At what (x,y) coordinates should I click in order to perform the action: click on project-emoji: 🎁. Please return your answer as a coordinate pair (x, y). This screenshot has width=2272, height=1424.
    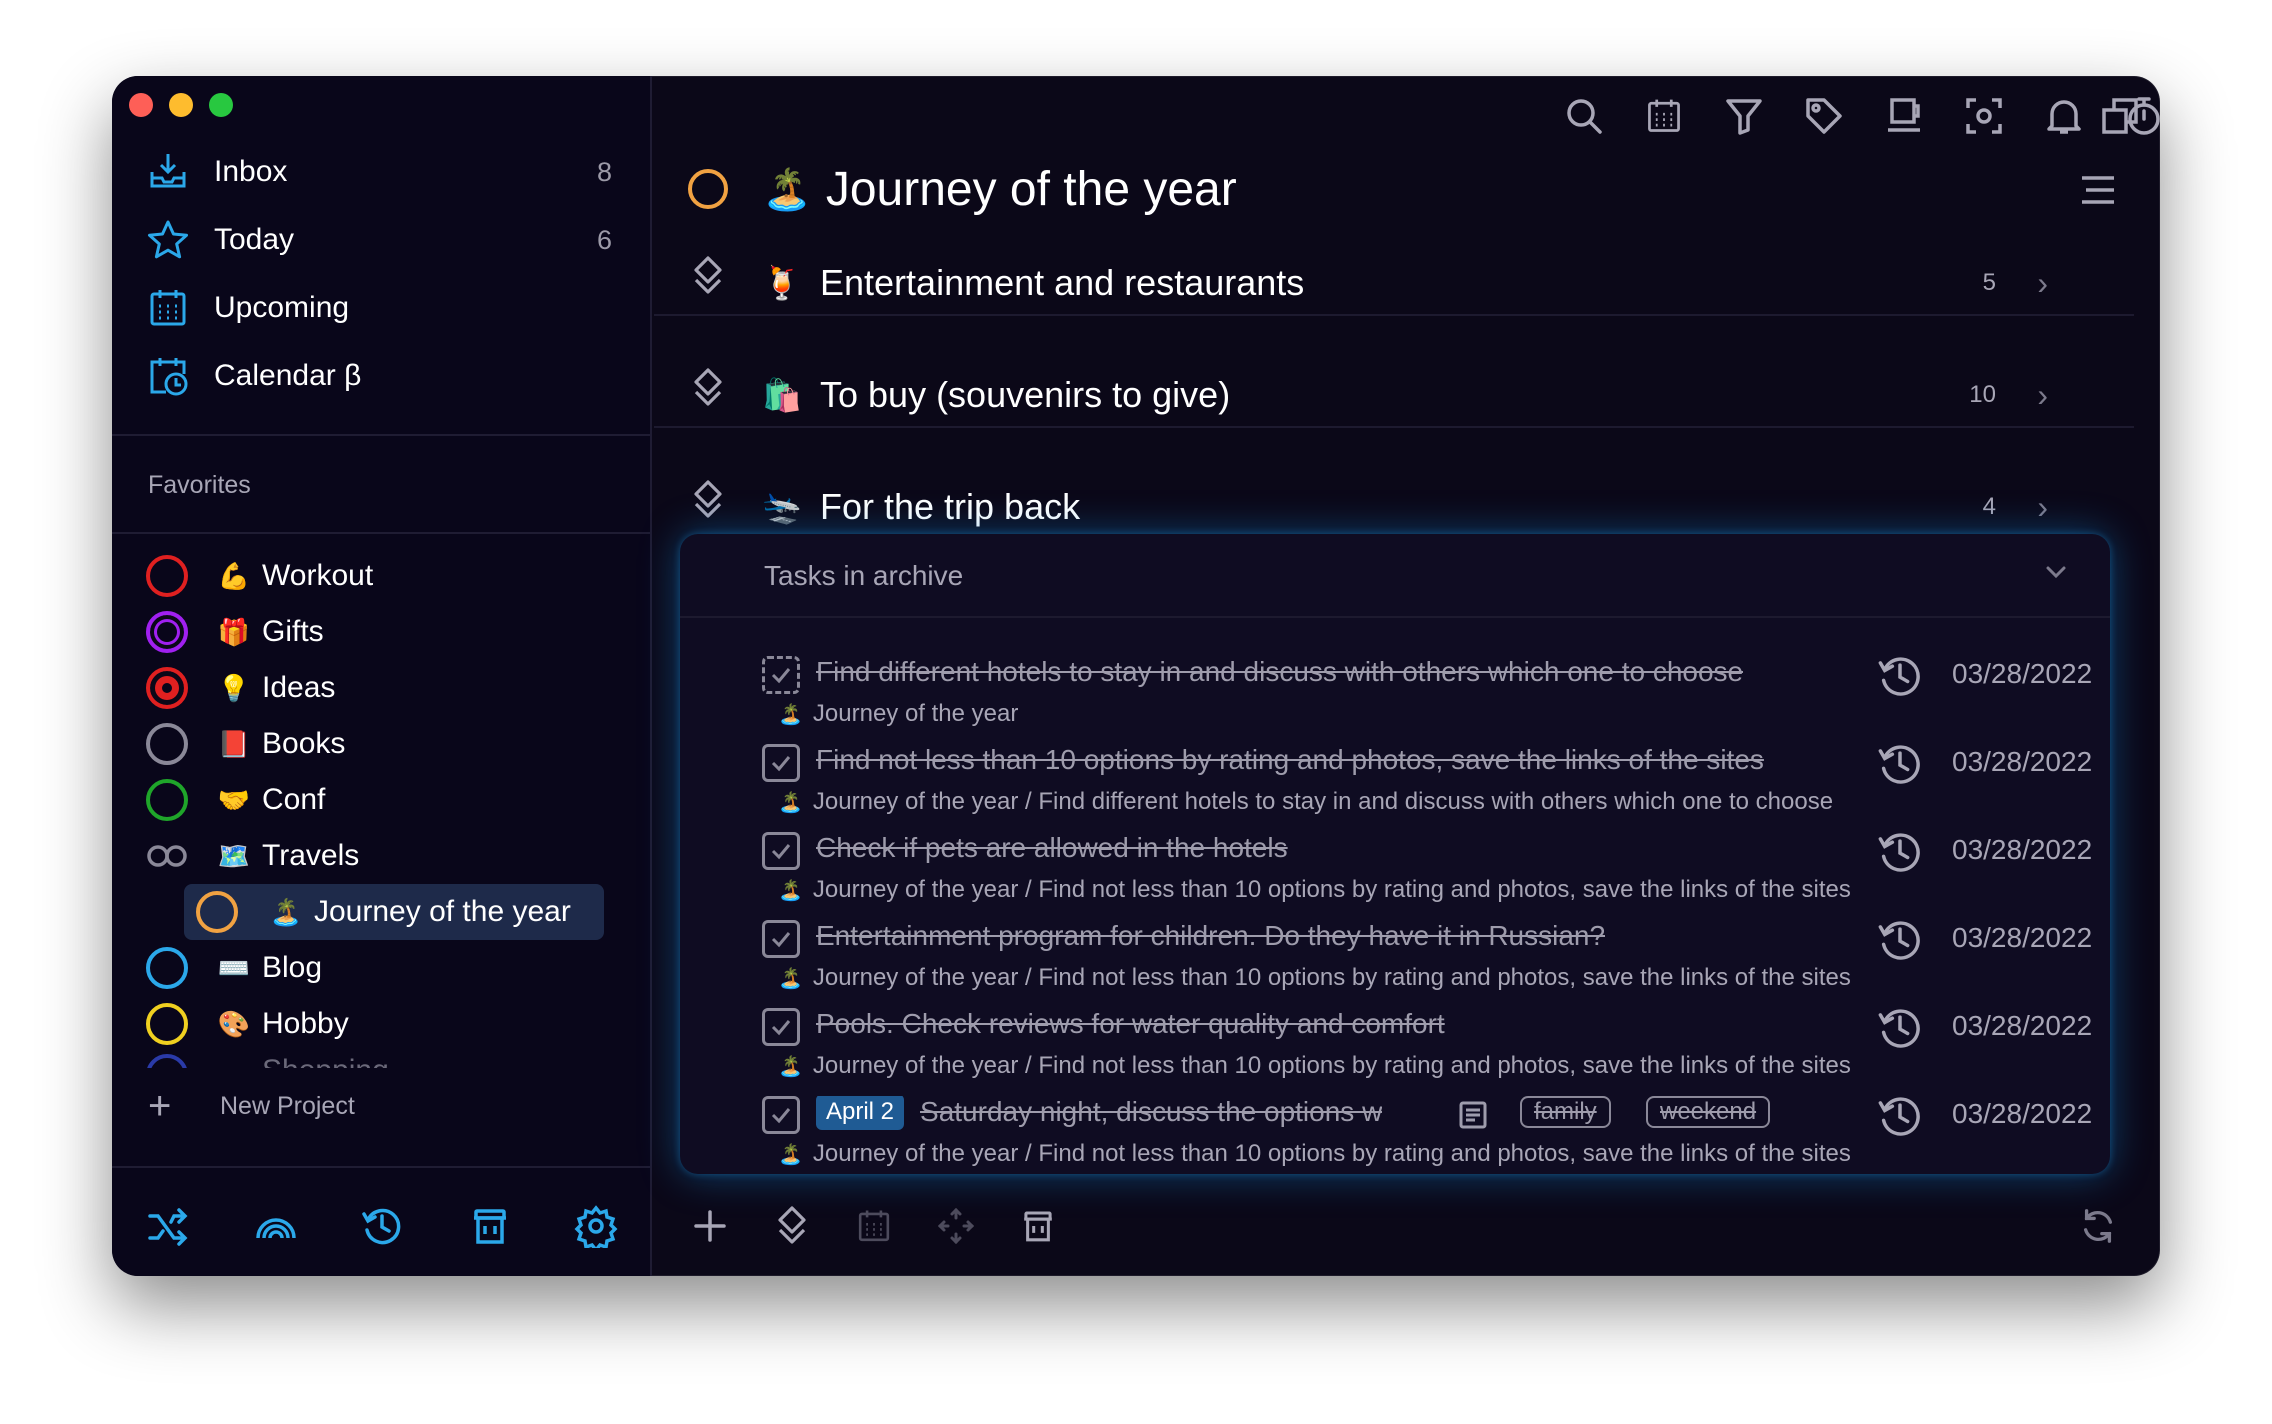
    Looking at the image, I should click on (234, 631).